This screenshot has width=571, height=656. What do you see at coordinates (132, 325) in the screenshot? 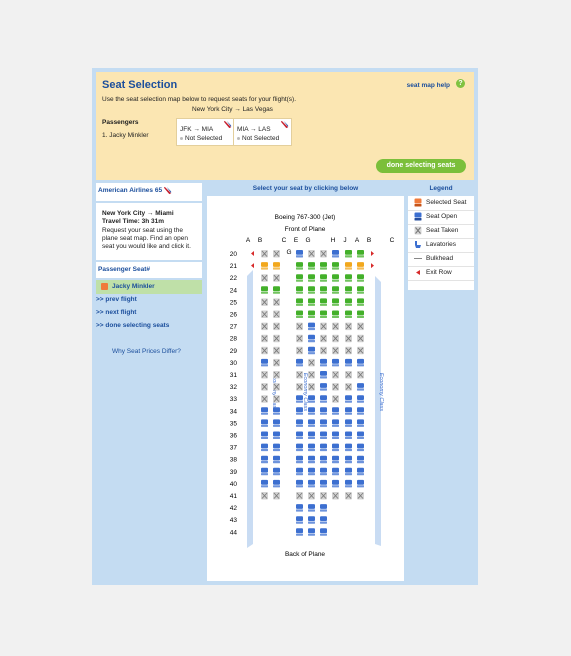
I see `done-selecting-seats-link: >> done selecting seats` at bounding box center [132, 325].